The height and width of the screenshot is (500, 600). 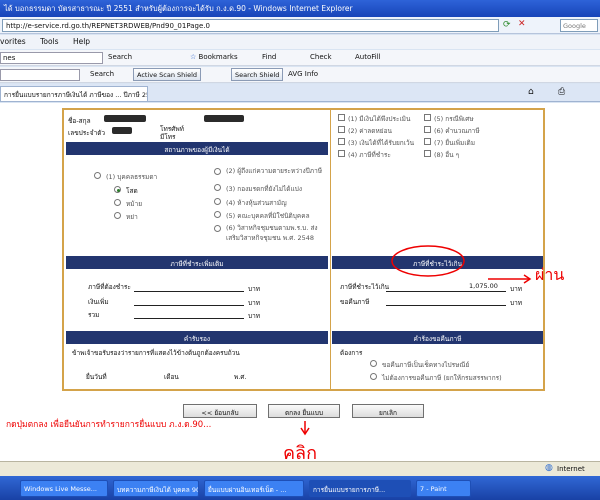 What do you see at coordinates (571, 469) in the screenshot?
I see `zone-label: Internet` at bounding box center [571, 469].